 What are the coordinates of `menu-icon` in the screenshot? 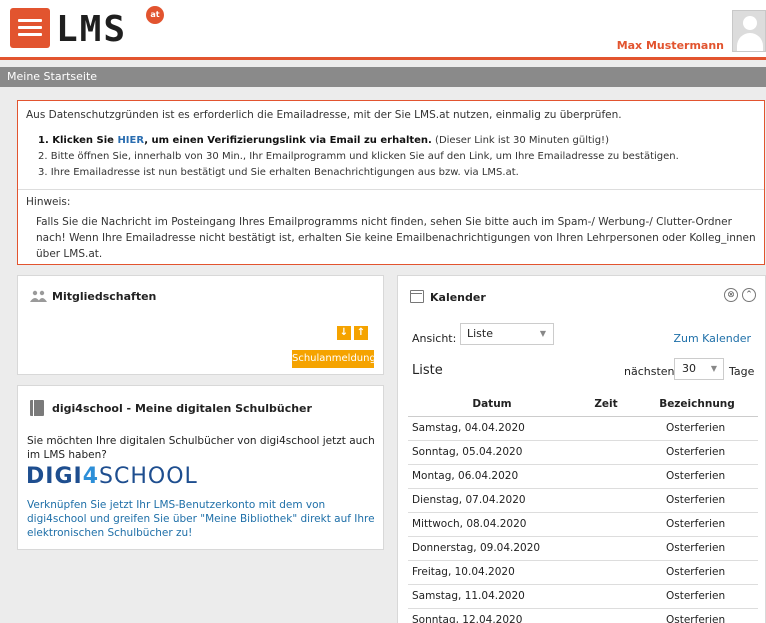 It's located at (30, 28).